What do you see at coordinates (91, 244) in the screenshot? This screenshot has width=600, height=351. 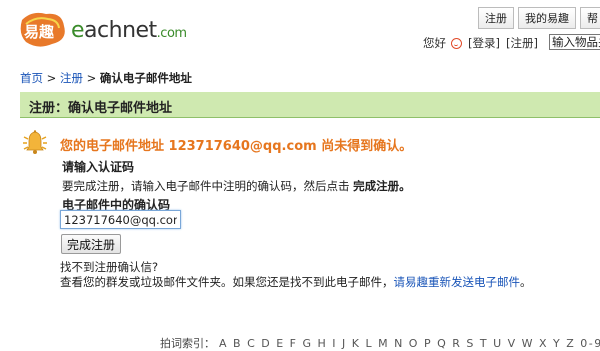 I see `complete-registration-button: 完成注册` at bounding box center [91, 244].